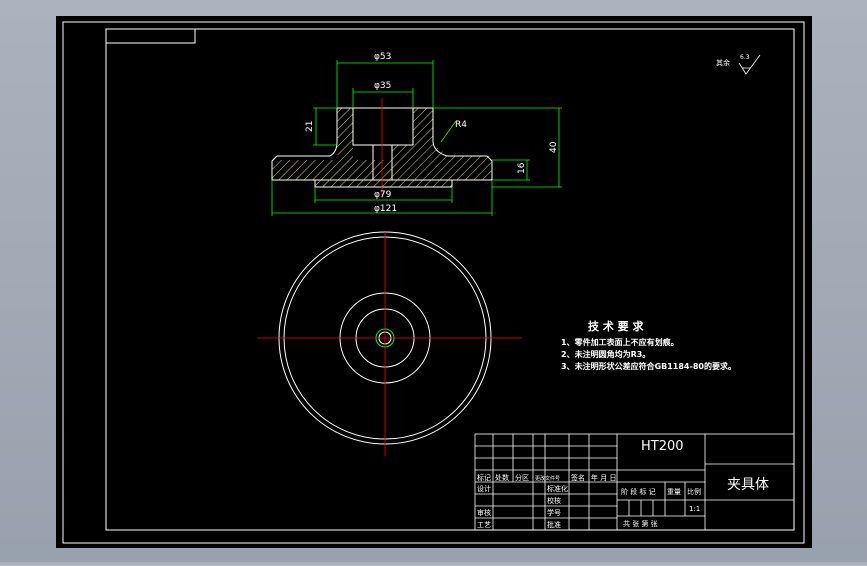  I want to click on material: HT200, so click(662, 446).